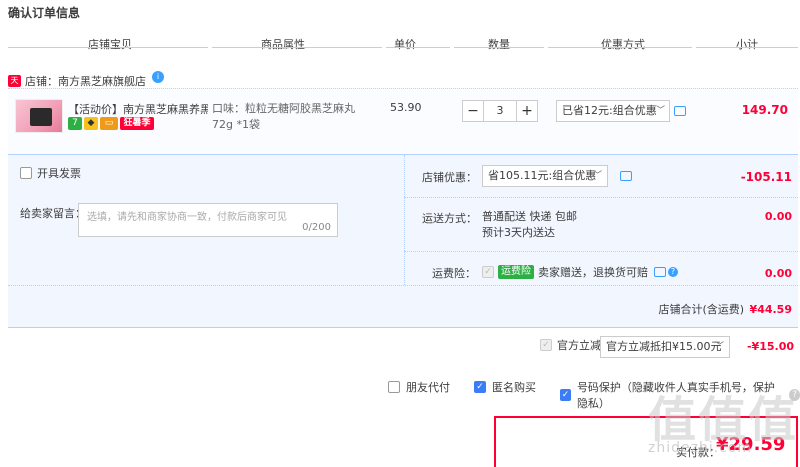 The height and width of the screenshot is (467, 800). I want to click on shipping-fee: 0.00, so click(778, 216).